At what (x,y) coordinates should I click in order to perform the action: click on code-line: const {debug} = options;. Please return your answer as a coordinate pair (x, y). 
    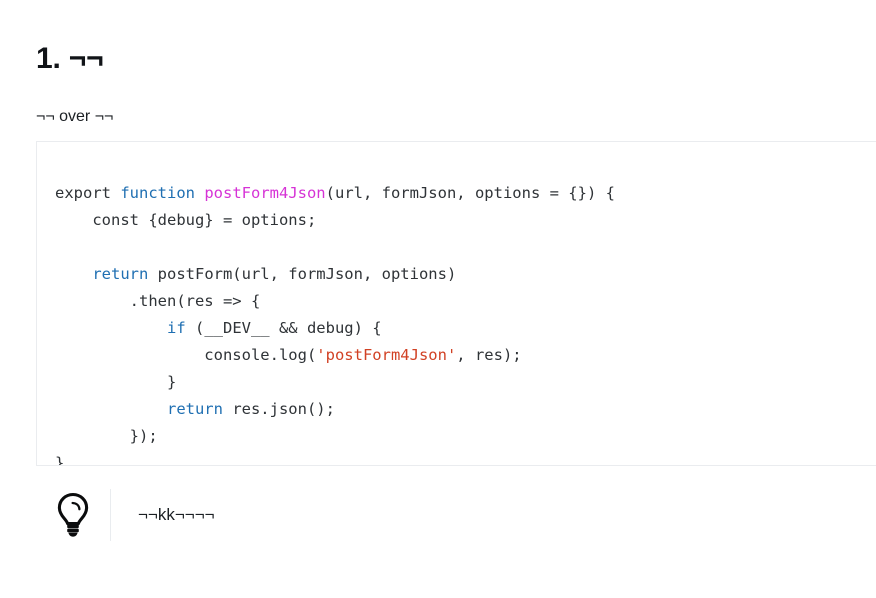
    Looking at the image, I should click on (185, 220).